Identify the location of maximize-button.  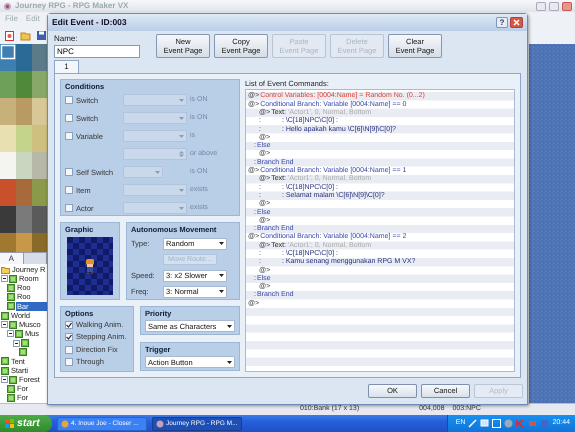
(554, 6).